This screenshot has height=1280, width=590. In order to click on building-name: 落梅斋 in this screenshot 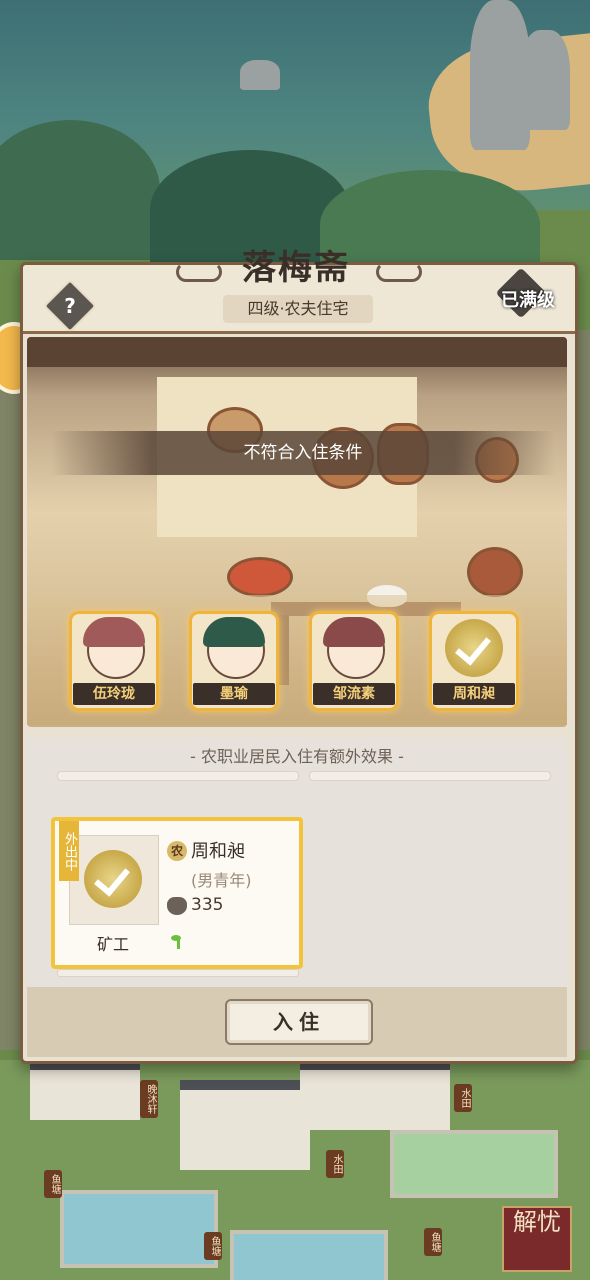, I will do `click(296, 268)`.